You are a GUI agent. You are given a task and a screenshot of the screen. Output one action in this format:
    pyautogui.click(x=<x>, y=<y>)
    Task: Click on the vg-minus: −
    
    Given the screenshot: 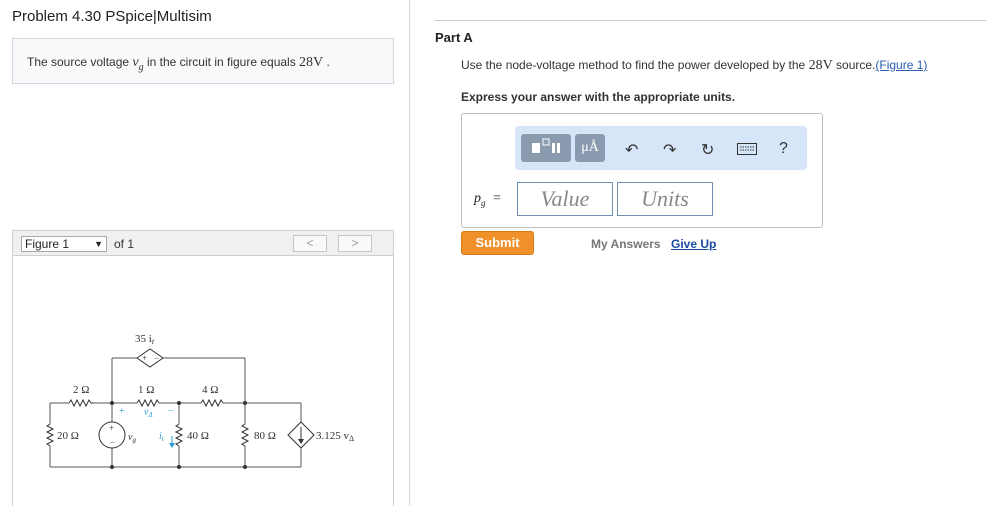 What is the action you would take?
    pyautogui.click(x=112, y=442)
    